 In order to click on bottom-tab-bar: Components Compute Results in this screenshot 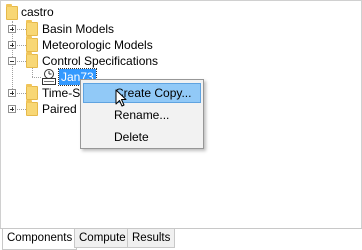, I will do `click(181, 239)`.